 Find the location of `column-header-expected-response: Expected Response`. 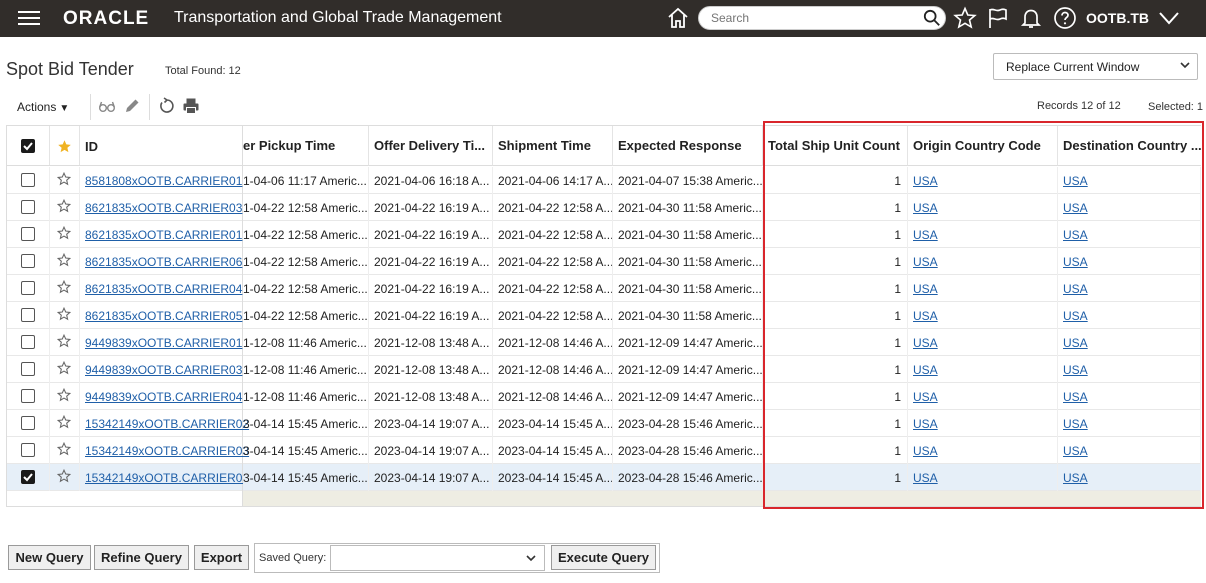

column-header-expected-response: Expected Response is located at coordinates (688, 146).